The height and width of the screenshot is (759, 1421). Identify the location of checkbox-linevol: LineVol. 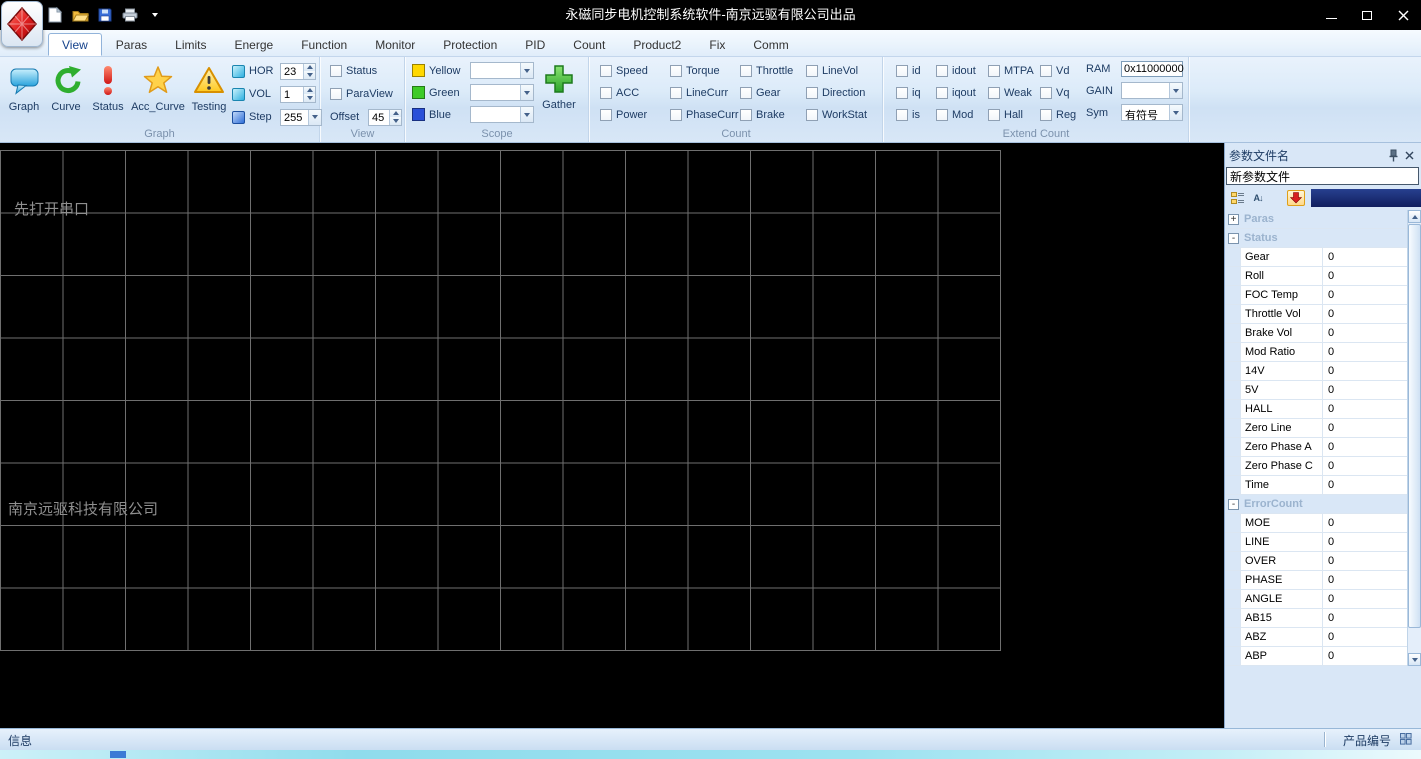
(844, 71).